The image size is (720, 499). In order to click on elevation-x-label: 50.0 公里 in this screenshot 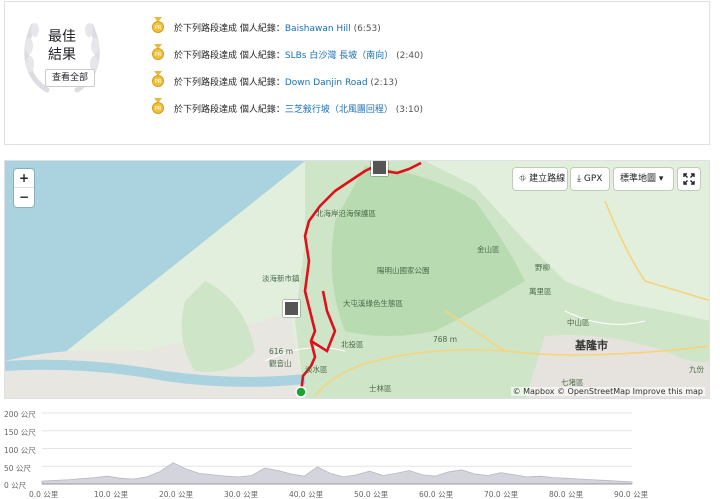, I will do `click(371, 494)`.